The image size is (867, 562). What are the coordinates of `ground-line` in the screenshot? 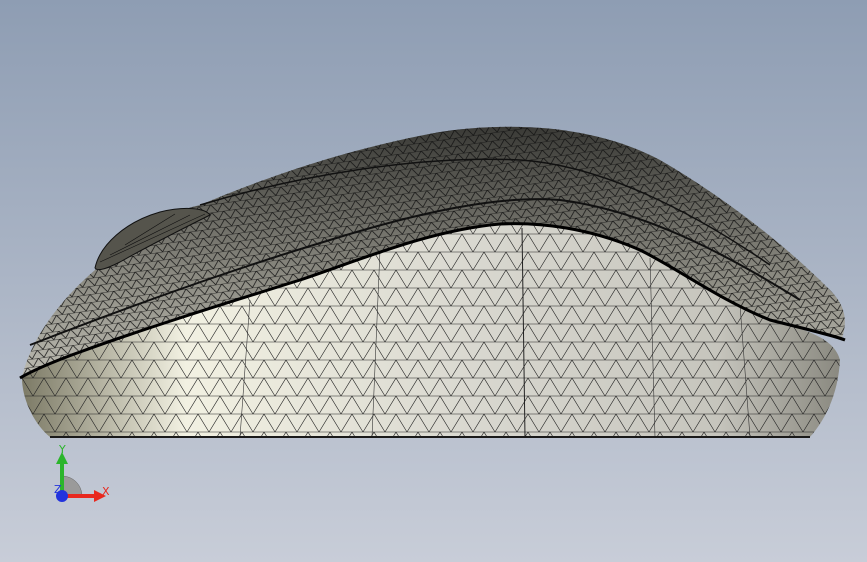 It's located at (430, 437).